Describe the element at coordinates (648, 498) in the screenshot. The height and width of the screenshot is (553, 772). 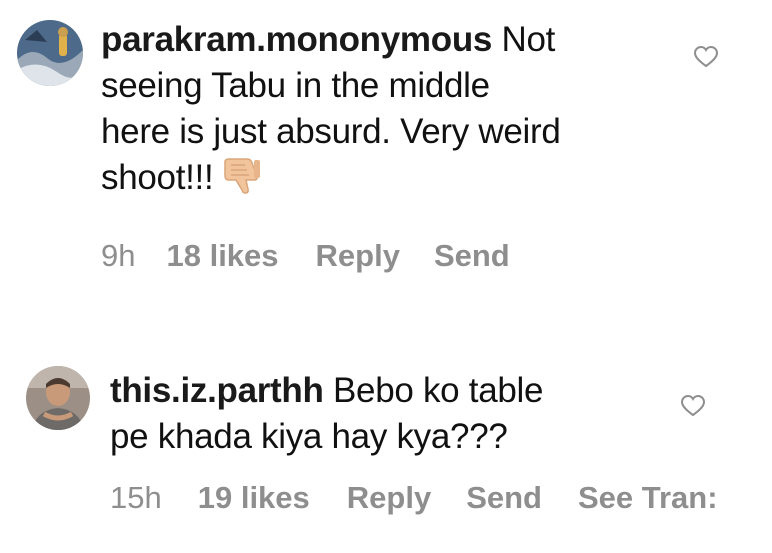
I see `see-translation-button: See Tran:` at that location.